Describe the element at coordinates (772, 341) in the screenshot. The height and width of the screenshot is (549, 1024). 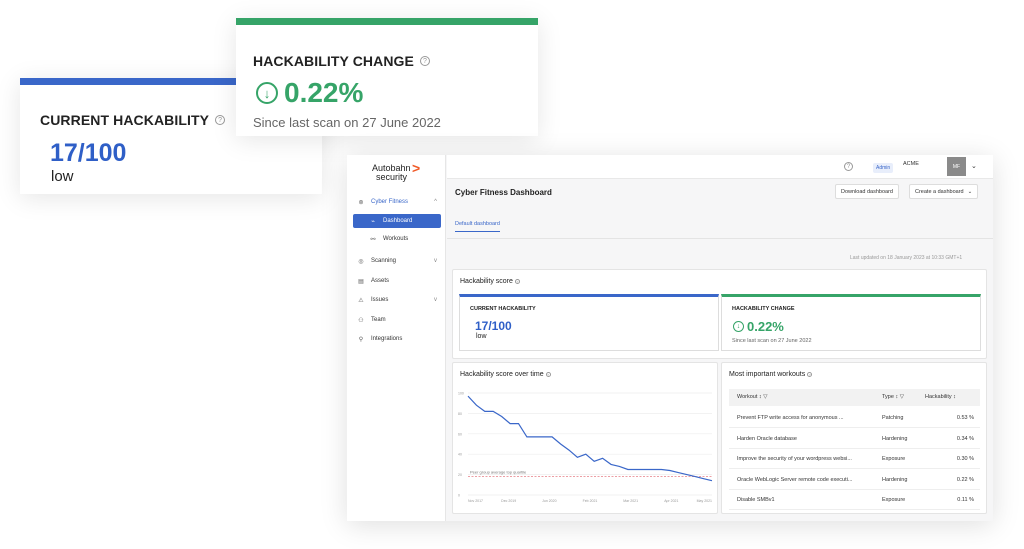
I see `since-last-scan-text: Since last scan on 27 June 2022` at that location.